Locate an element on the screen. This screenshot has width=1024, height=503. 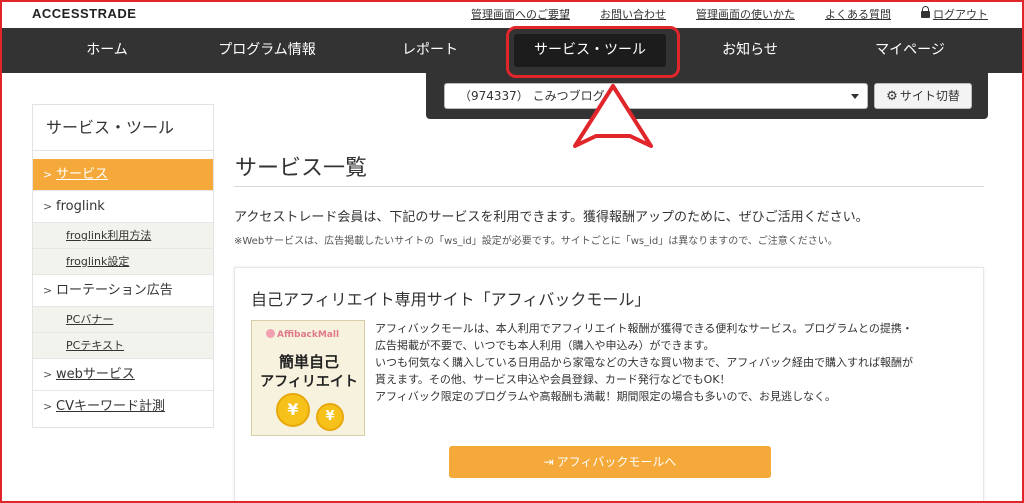
sidebar-item-web-services: > webサービス is located at coordinates (123, 375).